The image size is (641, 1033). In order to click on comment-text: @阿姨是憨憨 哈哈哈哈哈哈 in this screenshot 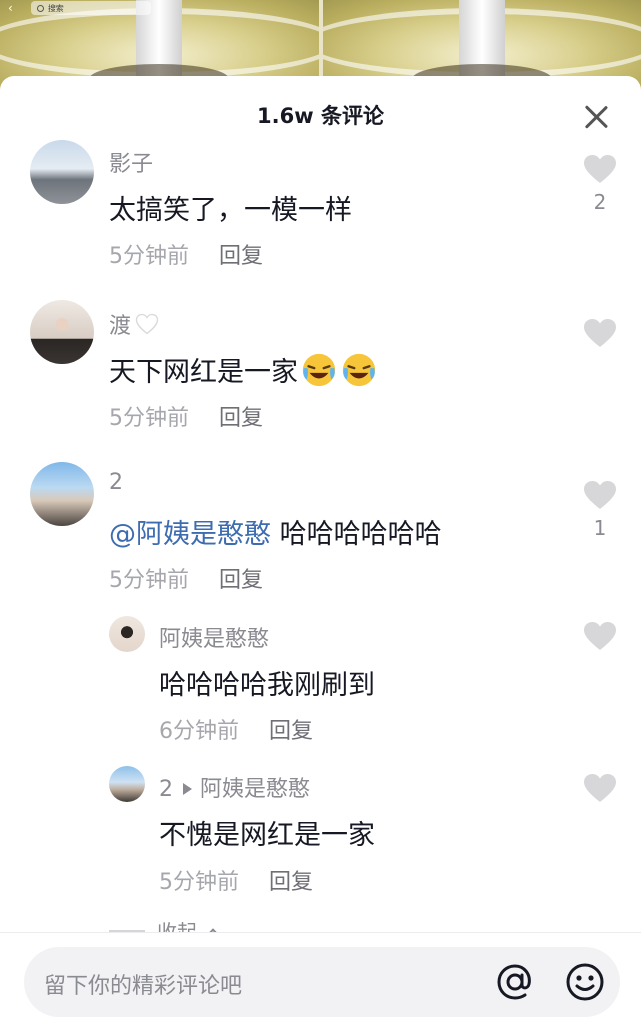, I will do `click(275, 531)`.